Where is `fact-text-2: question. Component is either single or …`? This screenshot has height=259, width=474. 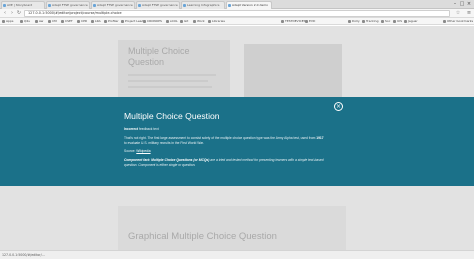 fact-text-2: question. Component is either single or … is located at coordinates (160, 164).